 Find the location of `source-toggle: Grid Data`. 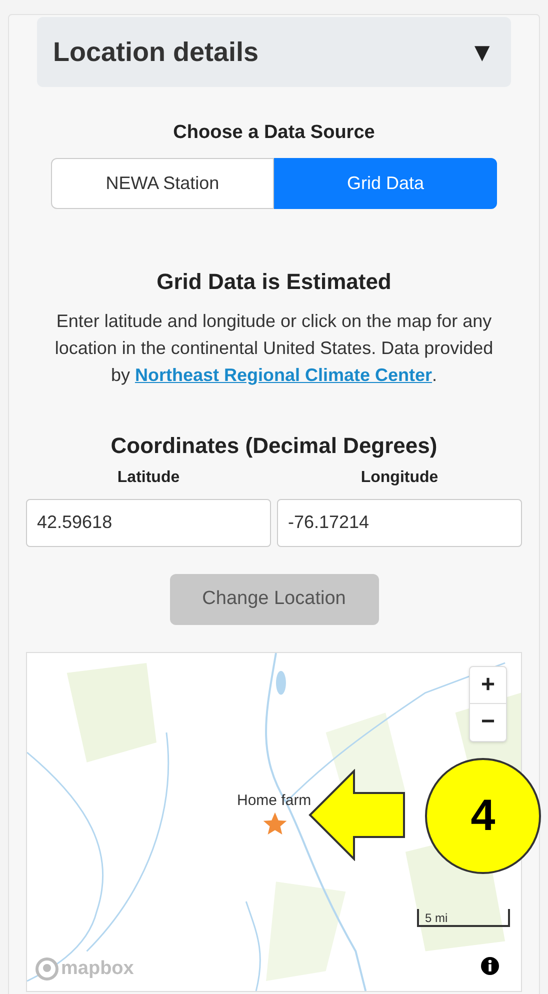

source-toggle: Grid Data is located at coordinates (385, 183).